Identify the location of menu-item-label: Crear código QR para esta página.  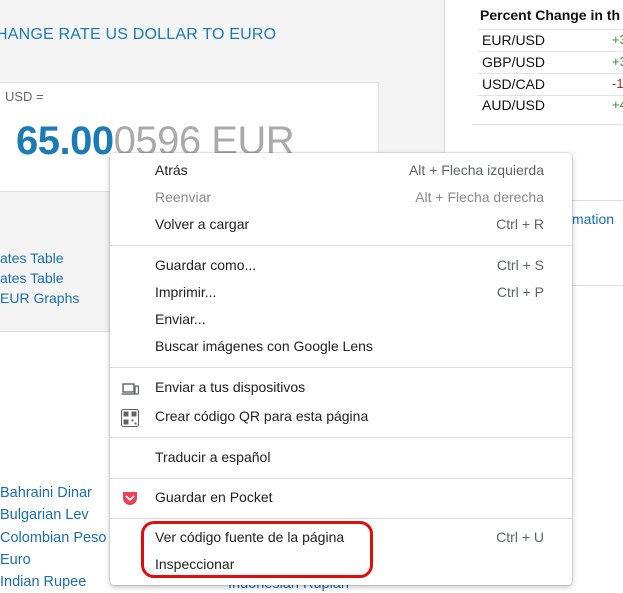
(262, 416).